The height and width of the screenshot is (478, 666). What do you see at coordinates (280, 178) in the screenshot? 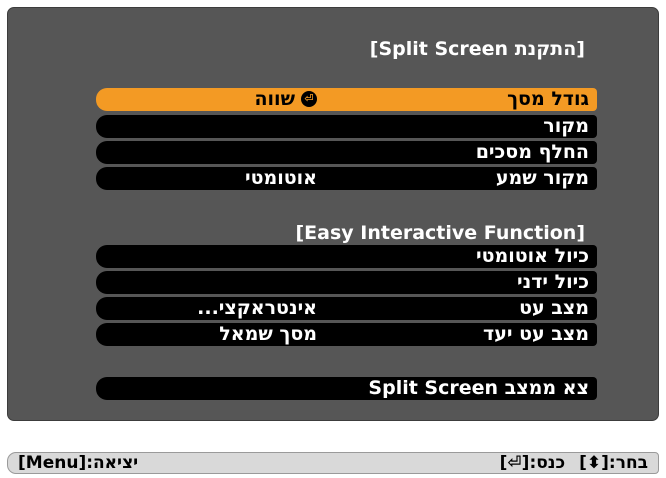
I see `menu-item-value: אוטומטי` at bounding box center [280, 178].